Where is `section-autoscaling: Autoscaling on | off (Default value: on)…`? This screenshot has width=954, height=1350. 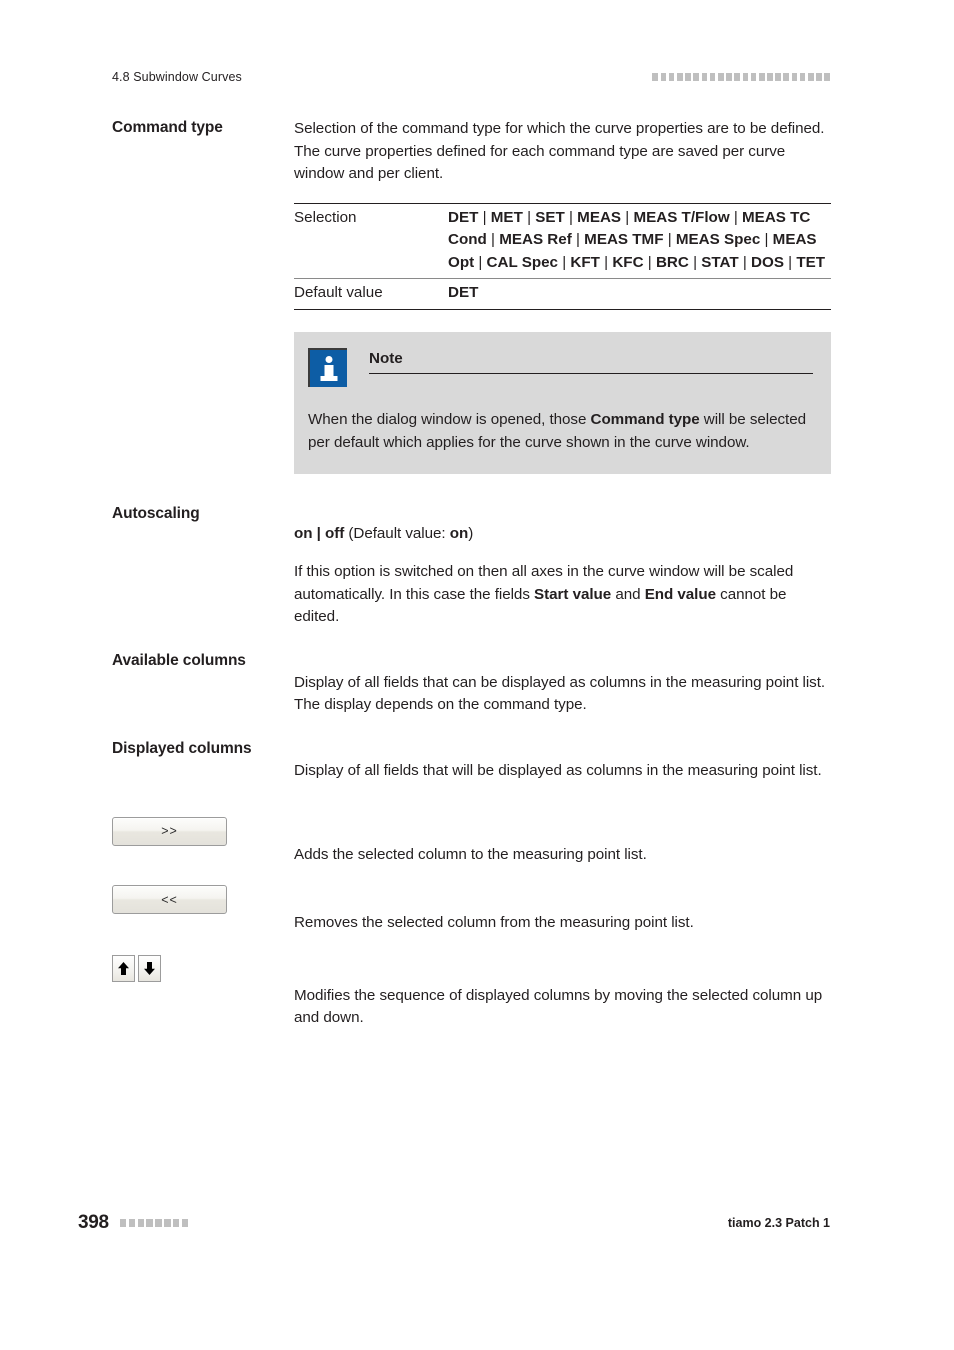 section-autoscaling: Autoscaling on | off (Default value: on)… is located at coordinates (471, 566).